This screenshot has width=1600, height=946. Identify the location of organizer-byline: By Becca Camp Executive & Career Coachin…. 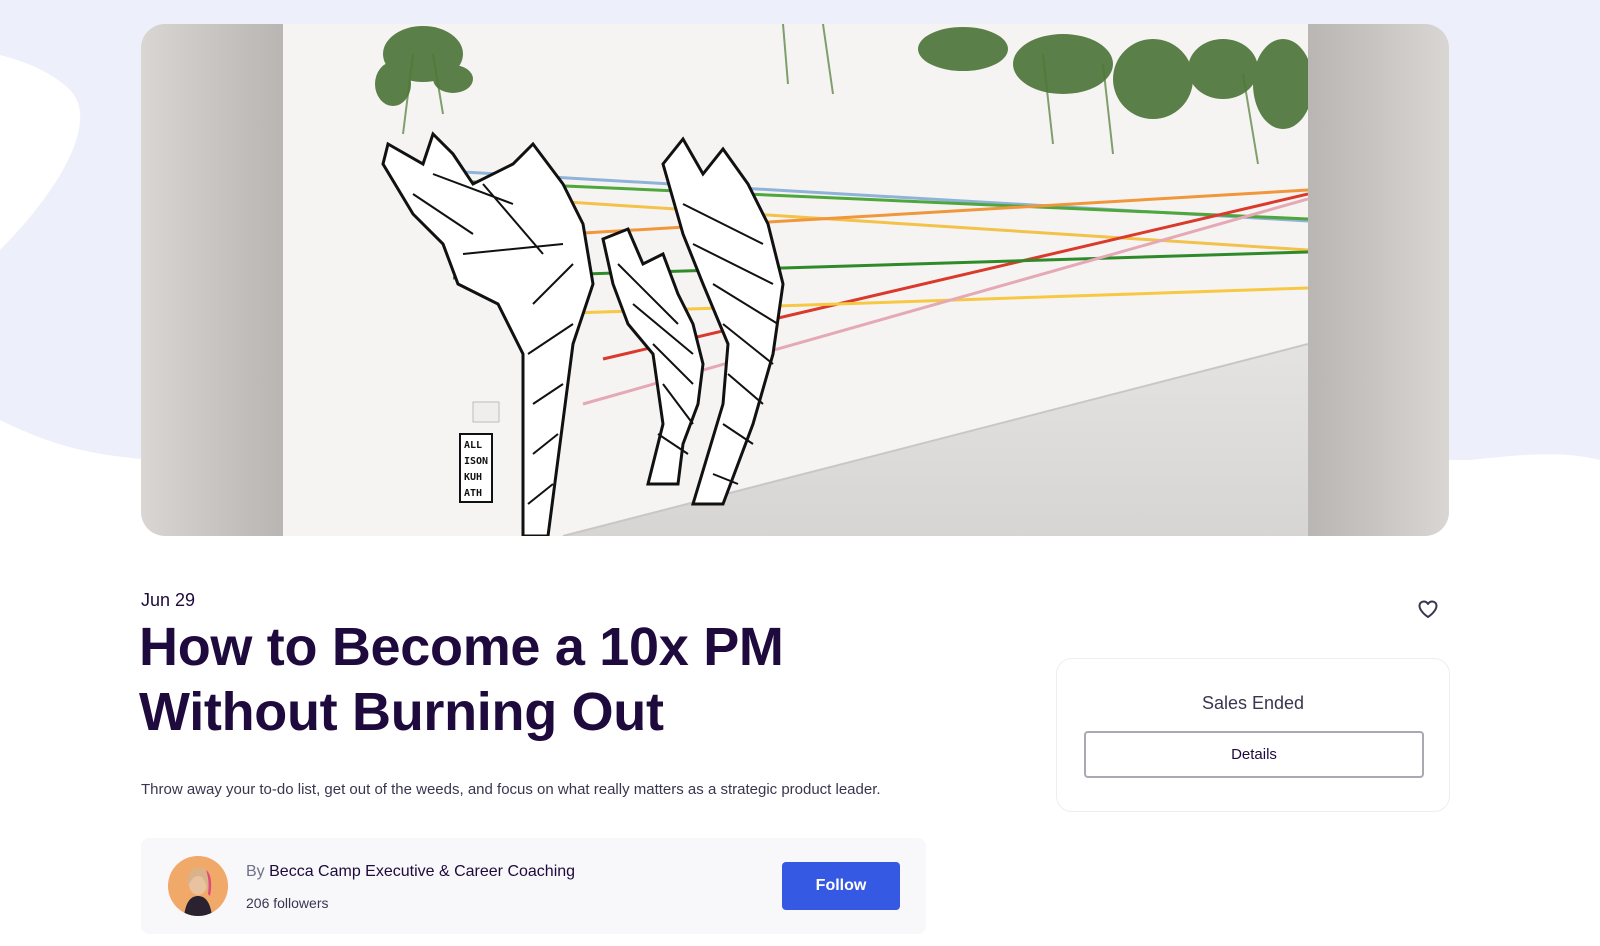
(410, 872).